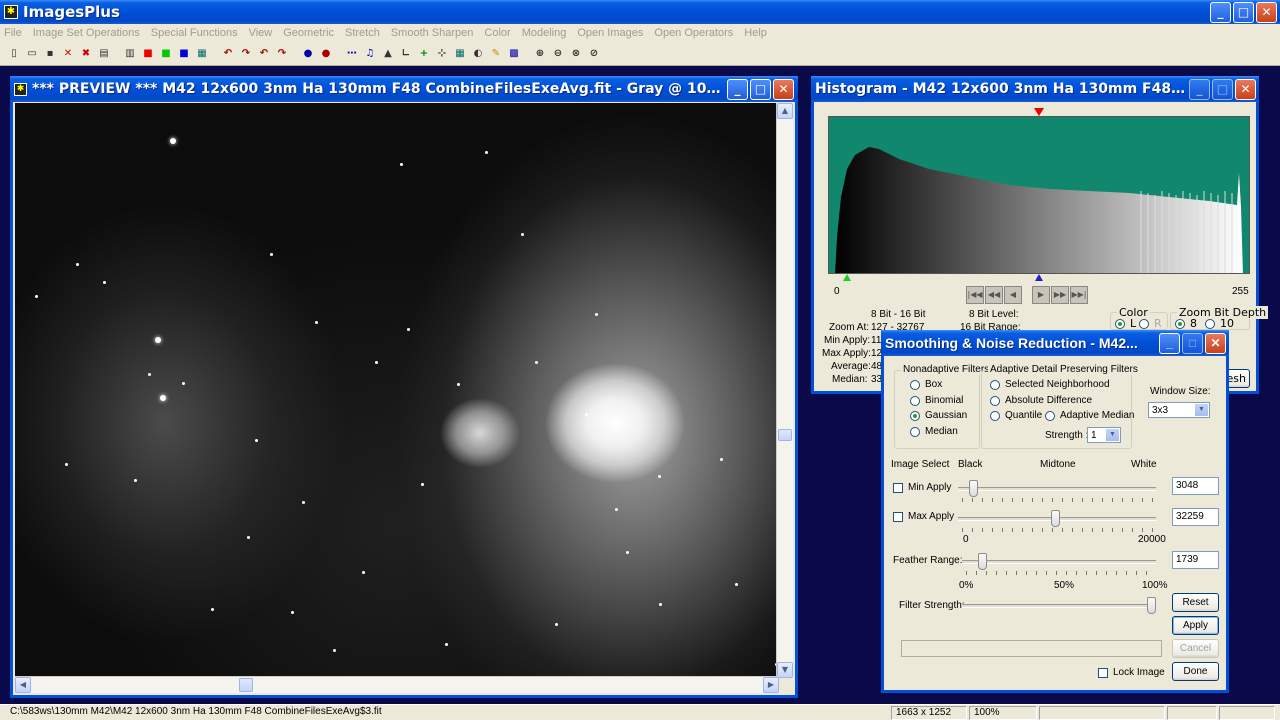  Describe the element at coordinates (308, 33) in the screenshot. I see `menu-geometric: Geometric` at that location.